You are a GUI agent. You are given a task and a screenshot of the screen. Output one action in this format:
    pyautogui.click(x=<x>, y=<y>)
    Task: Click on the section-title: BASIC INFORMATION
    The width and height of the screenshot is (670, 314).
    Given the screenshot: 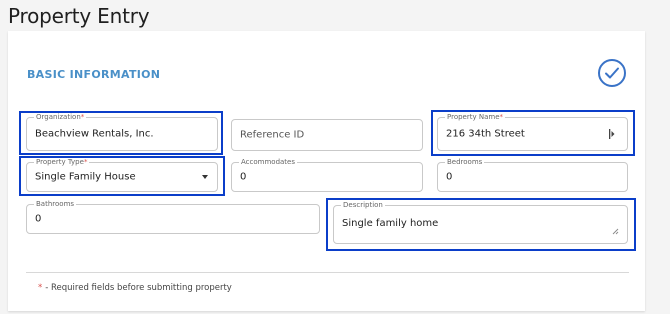 What is the action you would take?
    pyautogui.click(x=94, y=74)
    